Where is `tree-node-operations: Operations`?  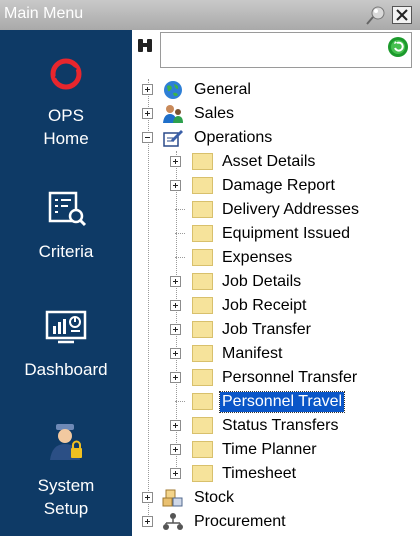
tree-node-operations: Operations is located at coordinates (277, 138).